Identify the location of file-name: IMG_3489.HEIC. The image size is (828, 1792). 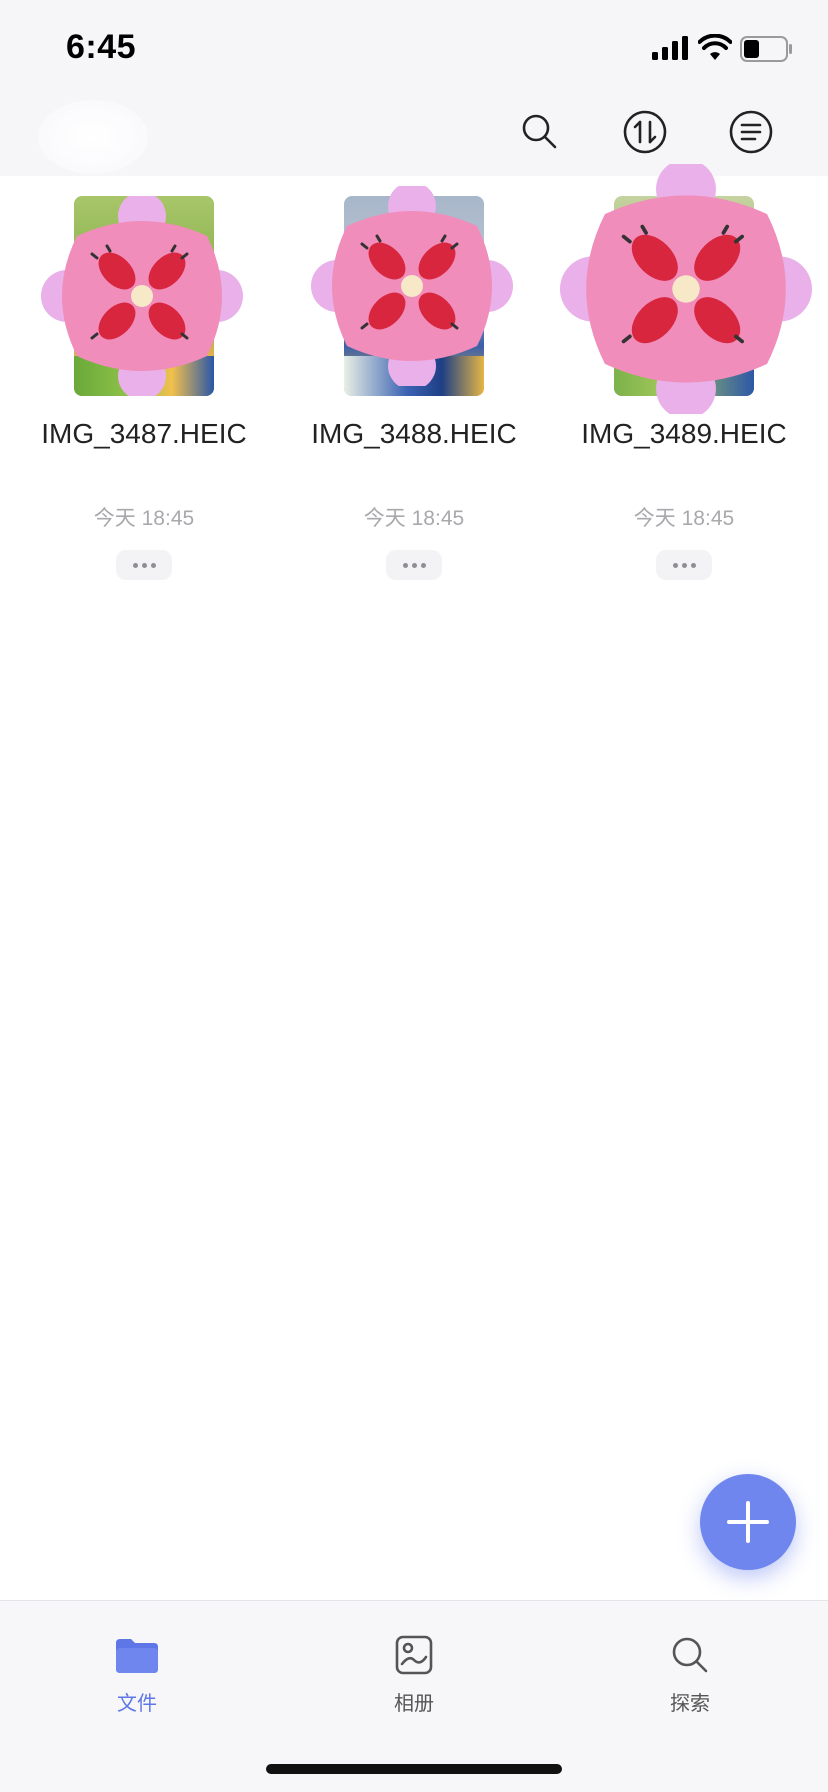
(684, 433).